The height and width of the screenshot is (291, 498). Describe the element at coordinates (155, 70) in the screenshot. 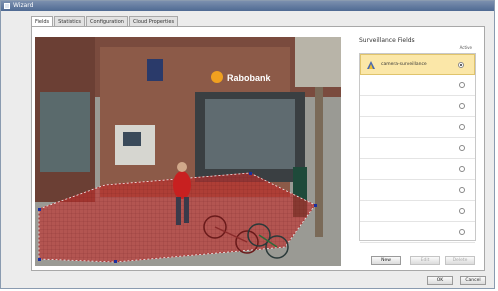

I see `rabobank-logo-sign` at that location.